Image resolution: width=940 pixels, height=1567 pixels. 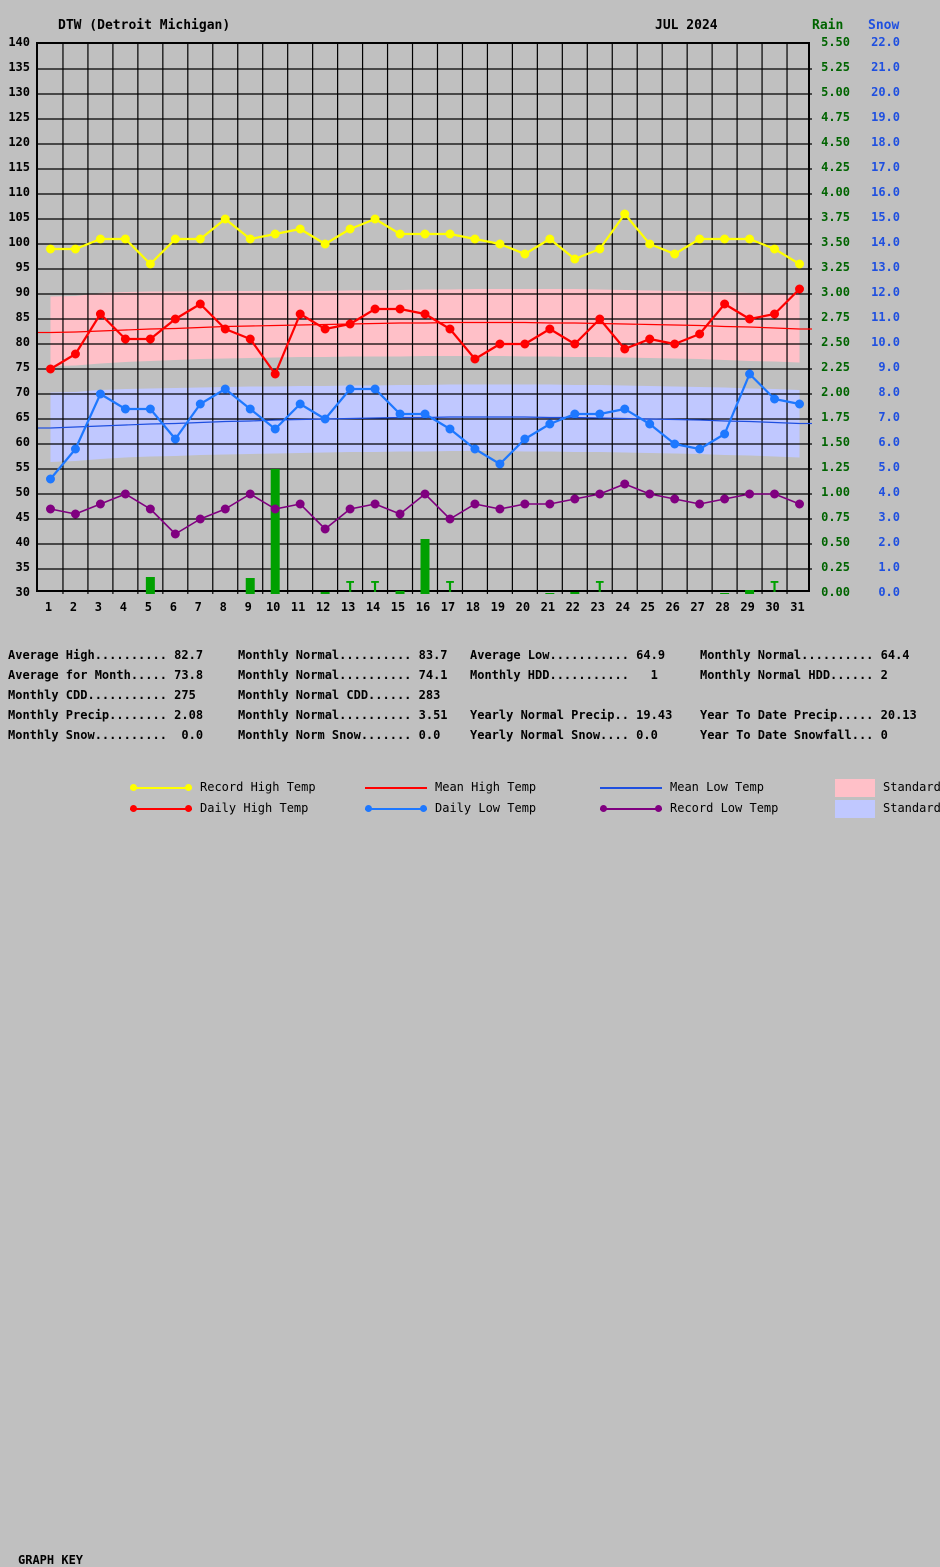 What do you see at coordinates (123, 607) in the screenshot?
I see `day-tick-label: 4` at bounding box center [123, 607].